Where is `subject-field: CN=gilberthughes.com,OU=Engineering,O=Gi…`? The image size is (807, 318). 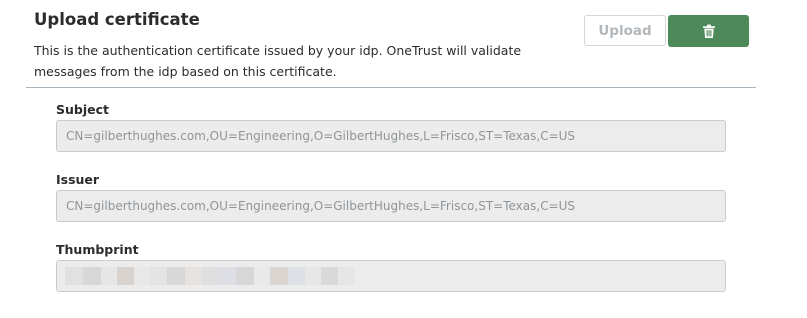
subject-field: CN=gilberthughes.com,OU=Engineering,O=Gi… is located at coordinates (391, 136).